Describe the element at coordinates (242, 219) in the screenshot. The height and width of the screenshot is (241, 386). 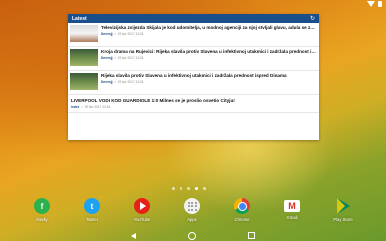
I see `app-label: Chrome` at that location.